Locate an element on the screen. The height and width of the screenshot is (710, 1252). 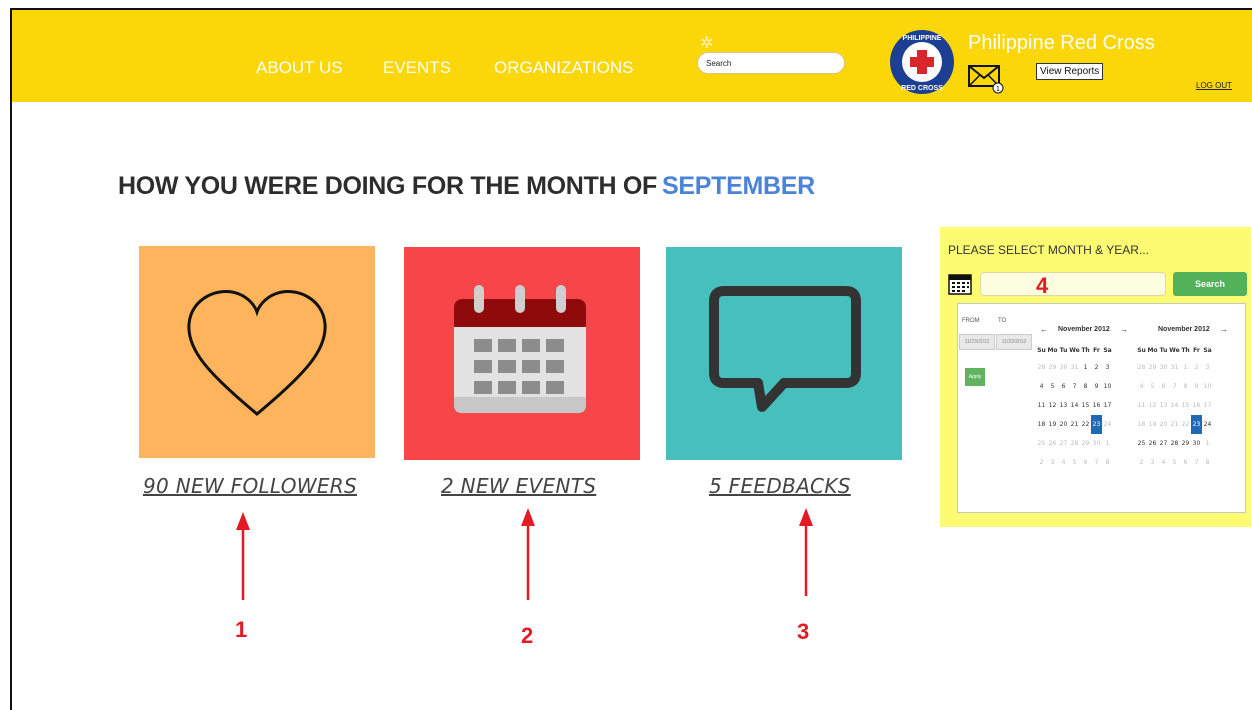
events-link: 2 NEW EVENTS is located at coordinates (518, 486).